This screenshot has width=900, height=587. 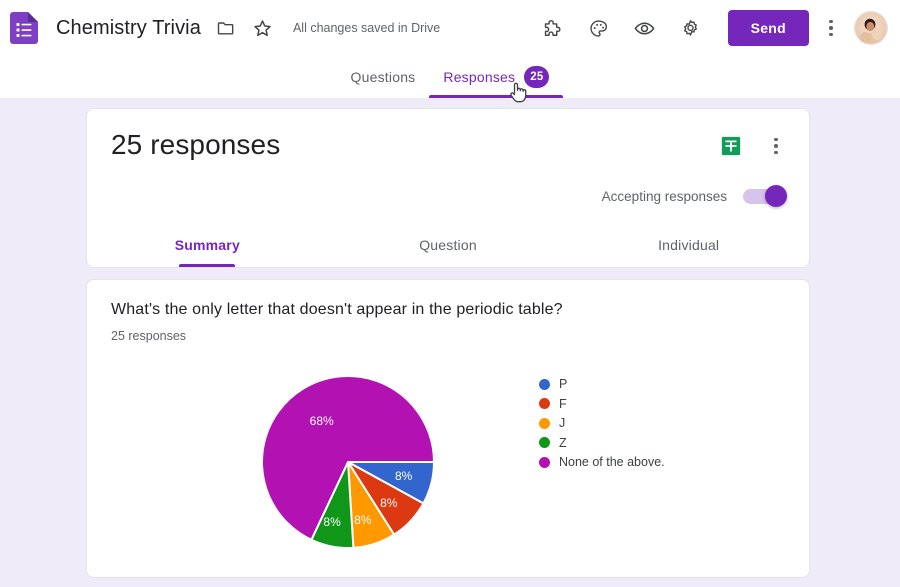 What do you see at coordinates (731, 146) in the screenshot?
I see `google-sheets-icon` at bounding box center [731, 146].